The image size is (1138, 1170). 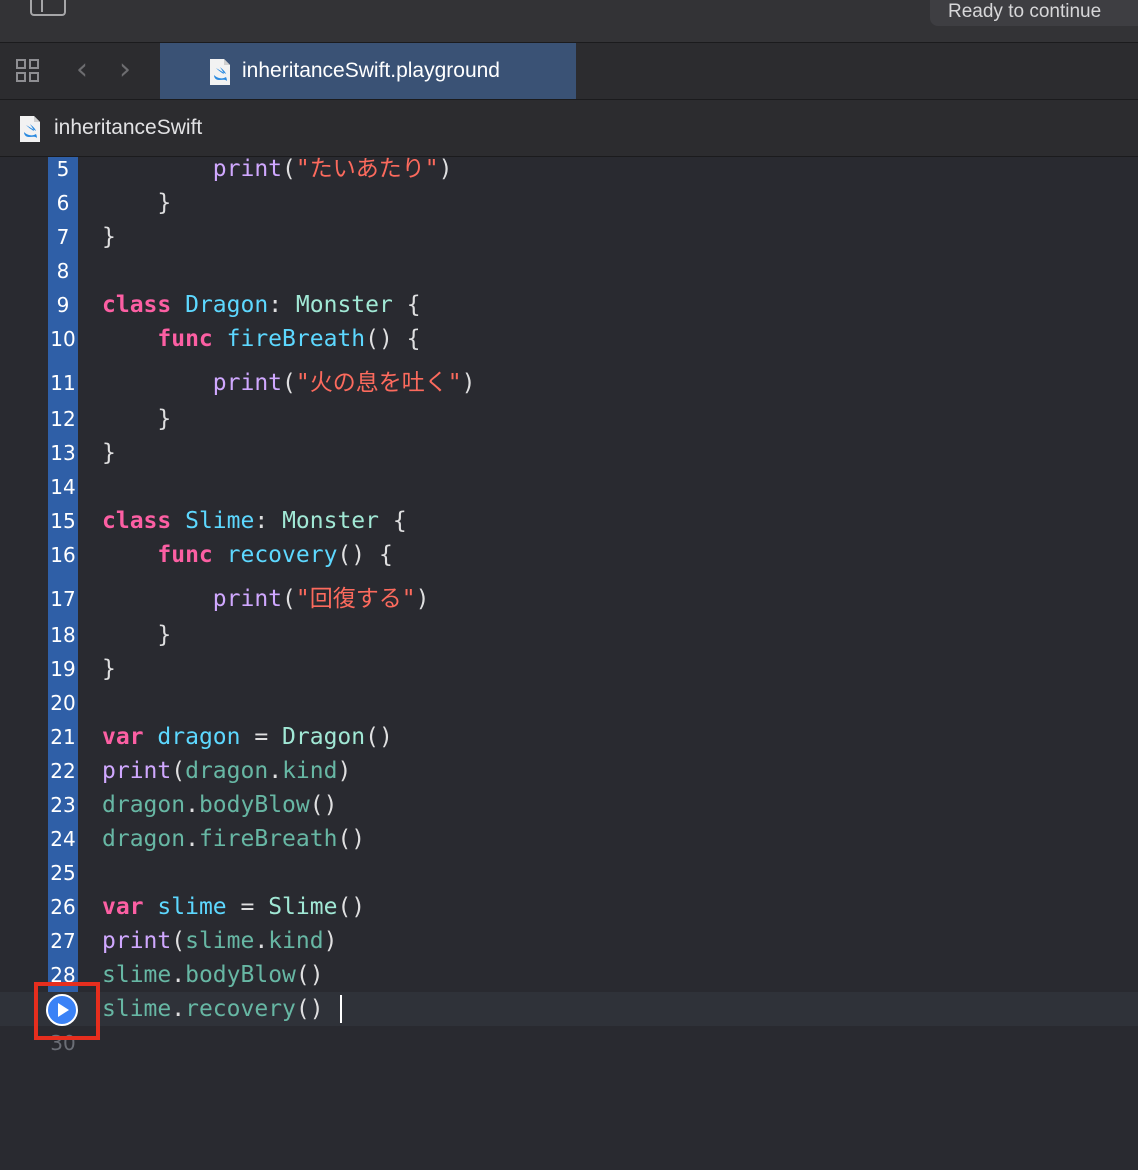 What do you see at coordinates (569, 419) in the screenshot?
I see `code-line: 12 }` at bounding box center [569, 419].